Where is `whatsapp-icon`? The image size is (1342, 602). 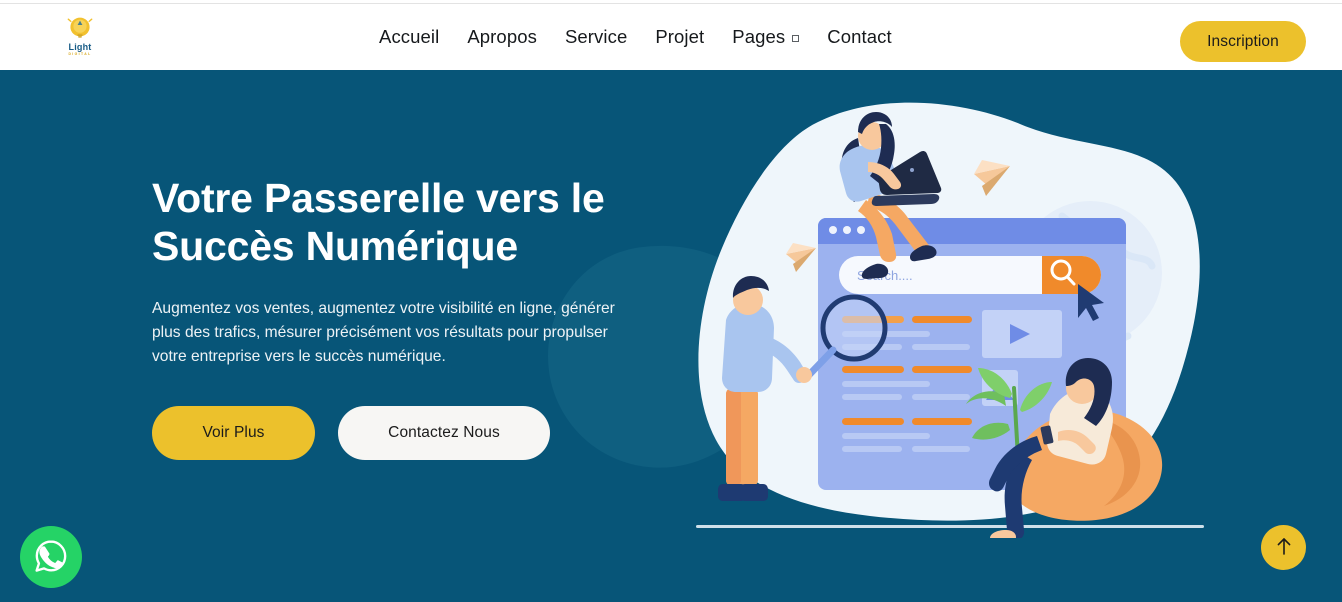
whatsapp-icon is located at coordinates (51, 557).